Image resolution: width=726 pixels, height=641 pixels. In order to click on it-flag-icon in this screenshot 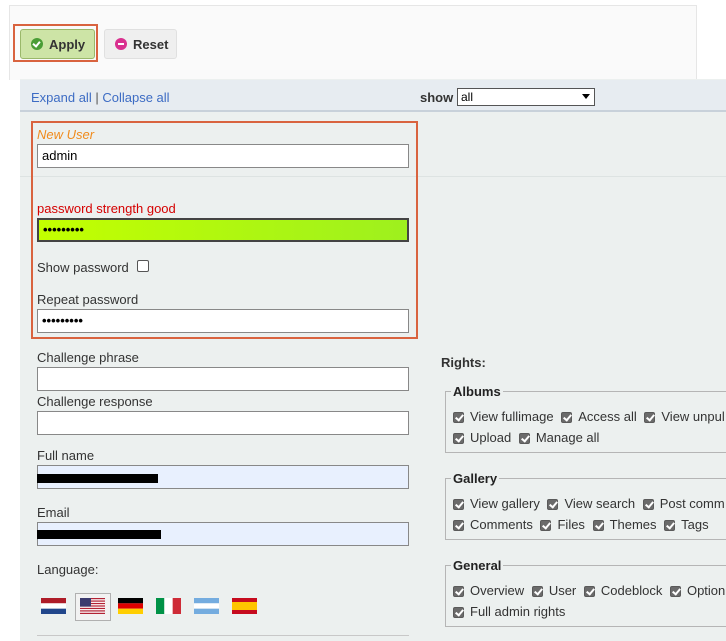, I will do `click(168, 606)`.